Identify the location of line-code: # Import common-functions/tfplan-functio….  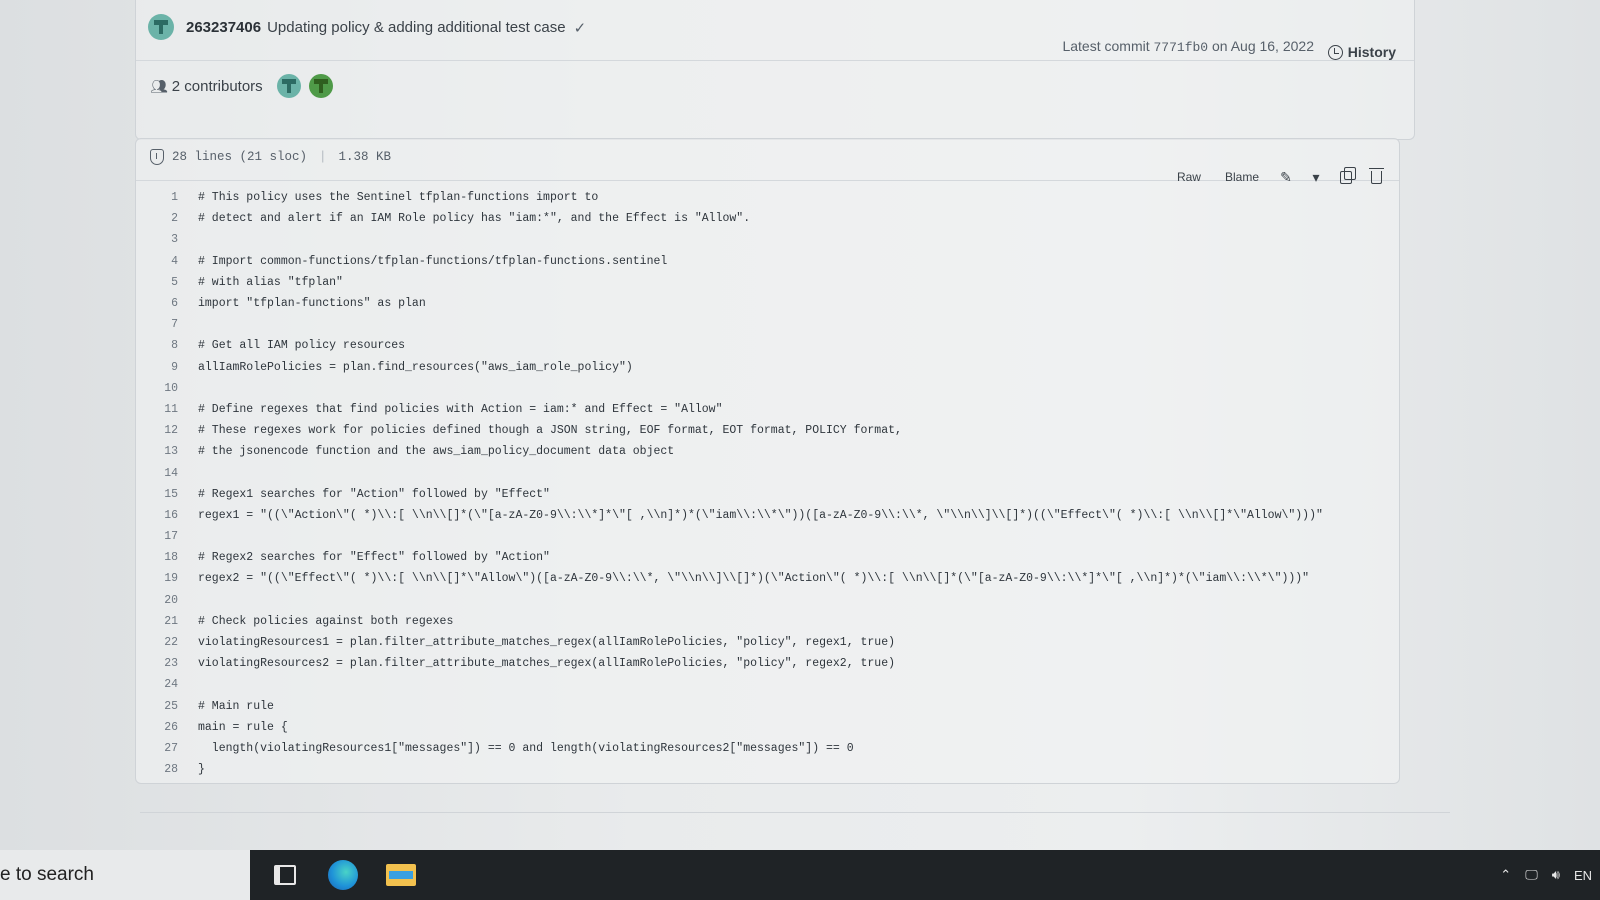
(433, 261).